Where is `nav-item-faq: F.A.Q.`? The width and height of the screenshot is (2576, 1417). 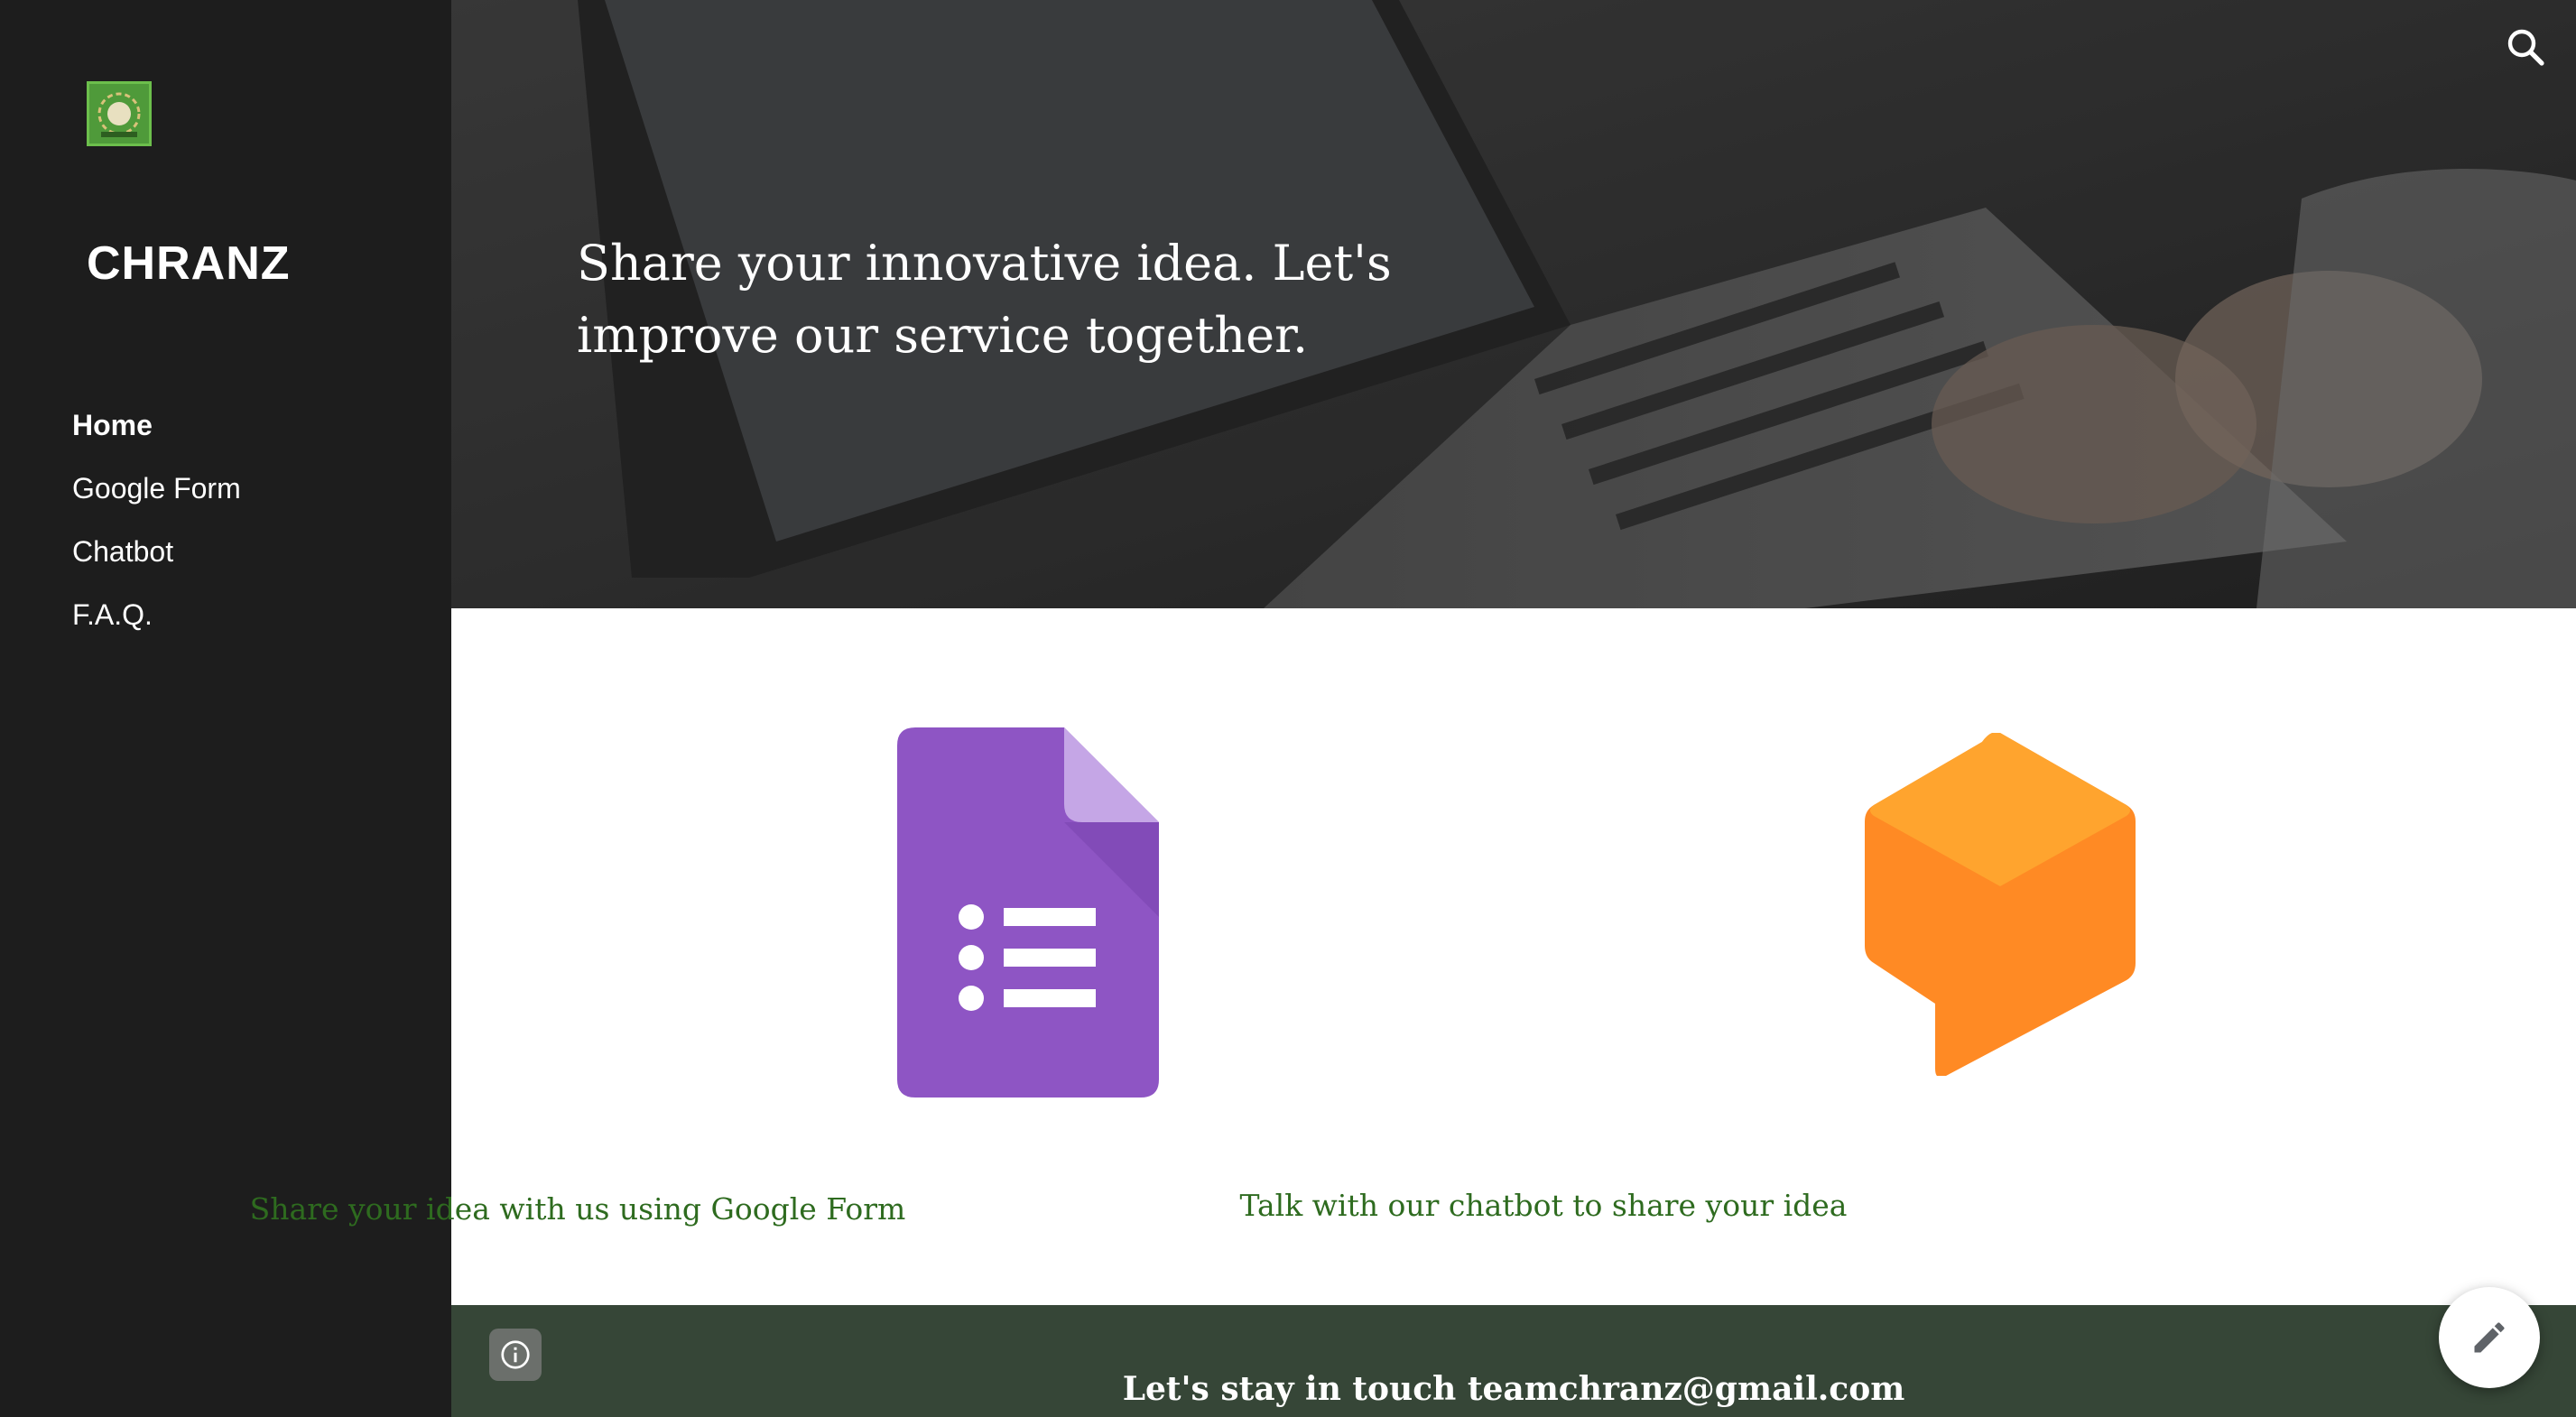 nav-item-faq: F.A.Q. is located at coordinates (156, 623).